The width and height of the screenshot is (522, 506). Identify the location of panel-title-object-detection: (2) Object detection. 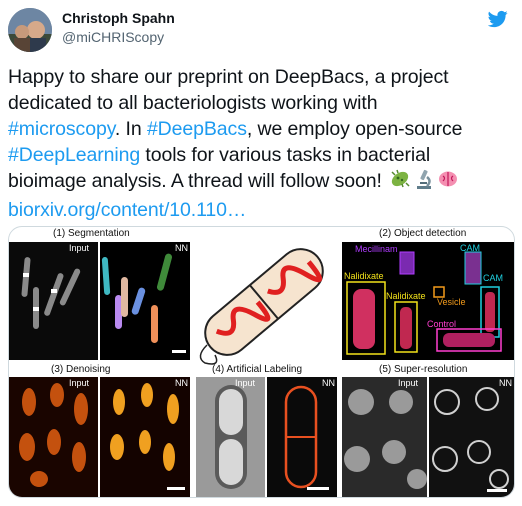
(423, 233).